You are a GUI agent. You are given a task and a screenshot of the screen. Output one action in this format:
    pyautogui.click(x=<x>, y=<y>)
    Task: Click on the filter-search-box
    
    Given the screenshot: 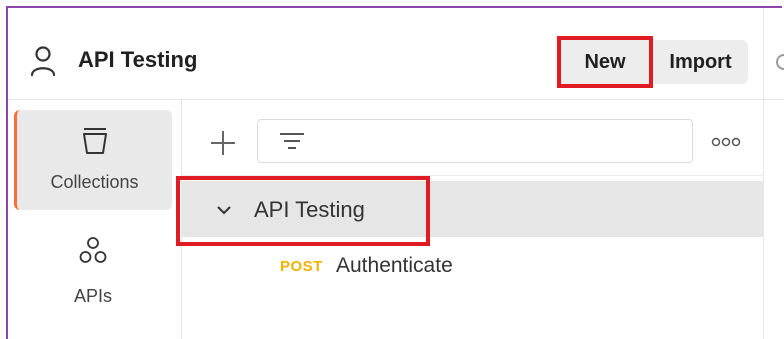 What is the action you would take?
    pyautogui.click(x=475, y=141)
    